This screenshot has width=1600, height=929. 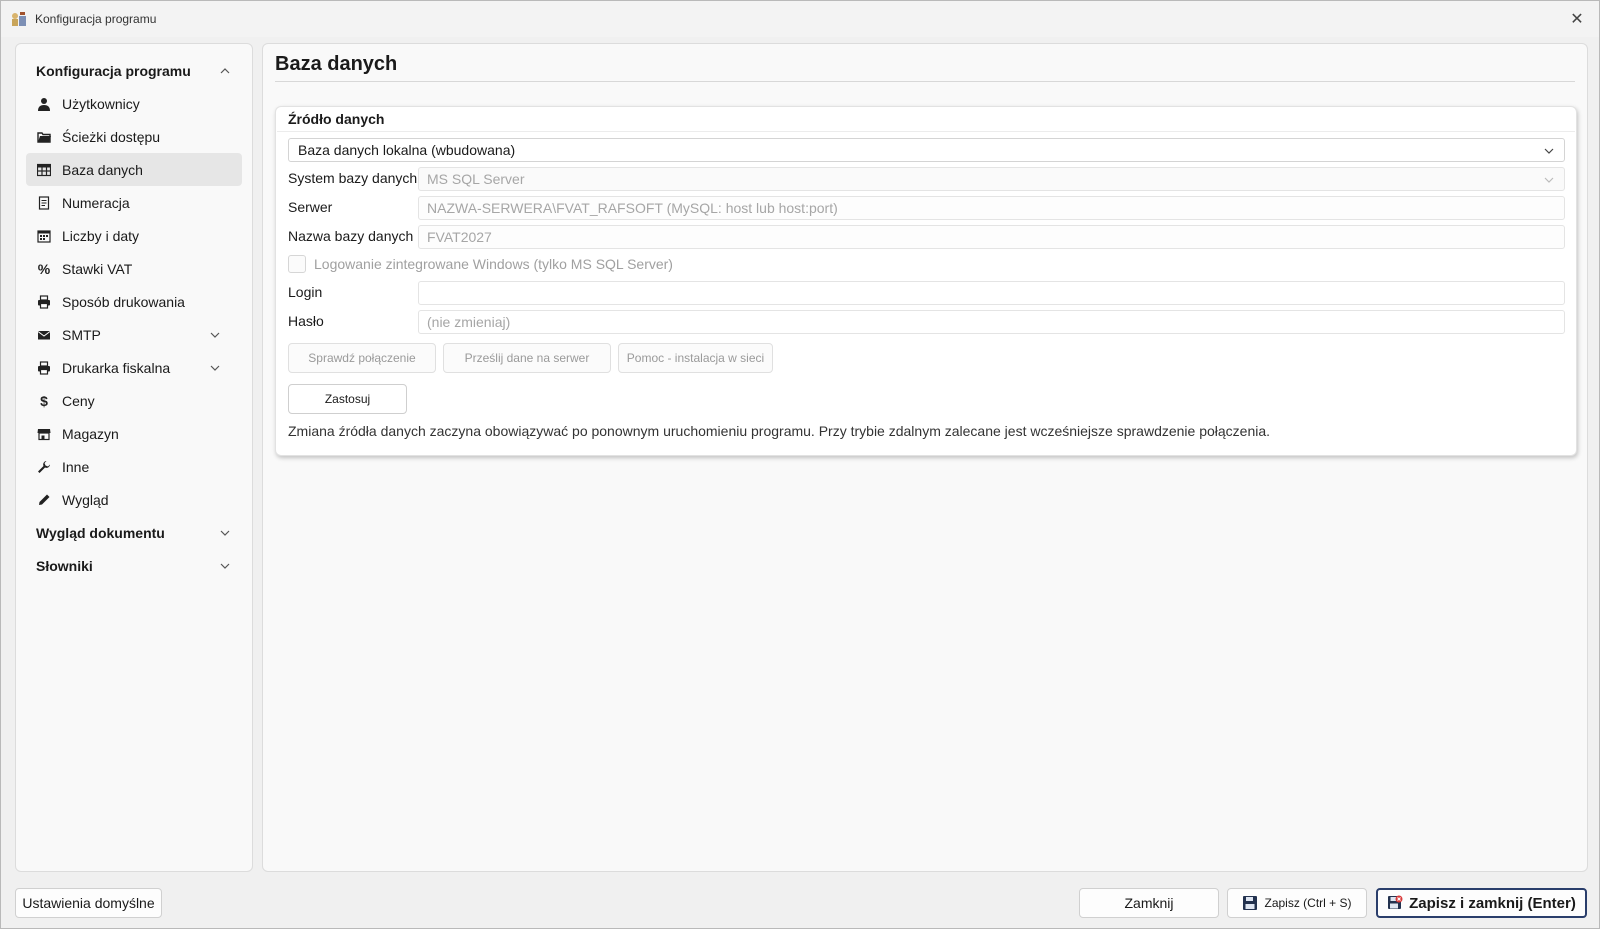 What do you see at coordinates (44, 500) in the screenshot?
I see `pencil-icon` at bounding box center [44, 500].